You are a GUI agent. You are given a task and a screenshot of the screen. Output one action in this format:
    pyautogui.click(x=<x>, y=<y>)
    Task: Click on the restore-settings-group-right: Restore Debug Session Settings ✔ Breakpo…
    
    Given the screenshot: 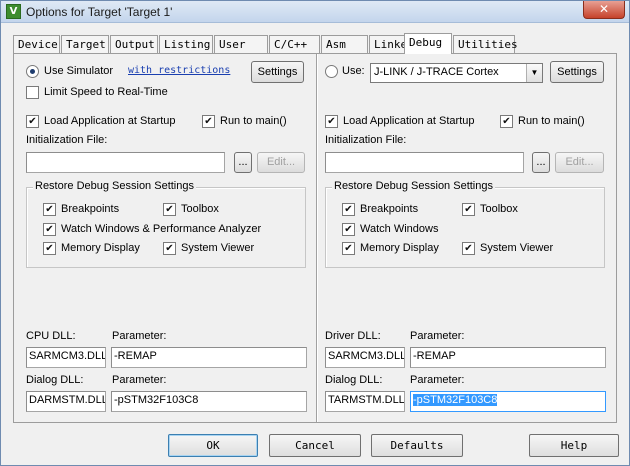 What is the action you would take?
    pyautogui.click(x=465, y=224)
    